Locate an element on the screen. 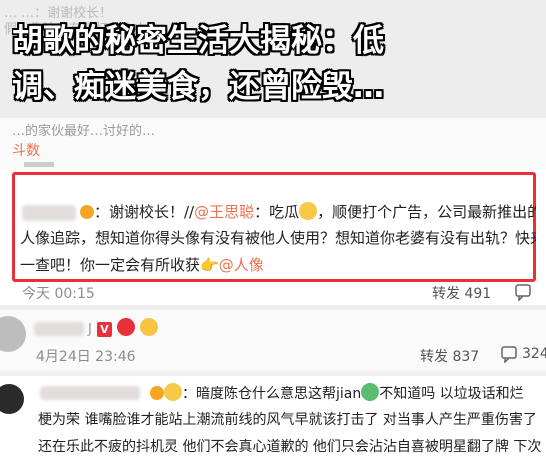  repost-count: 837 is located at coordinates (466, 357).